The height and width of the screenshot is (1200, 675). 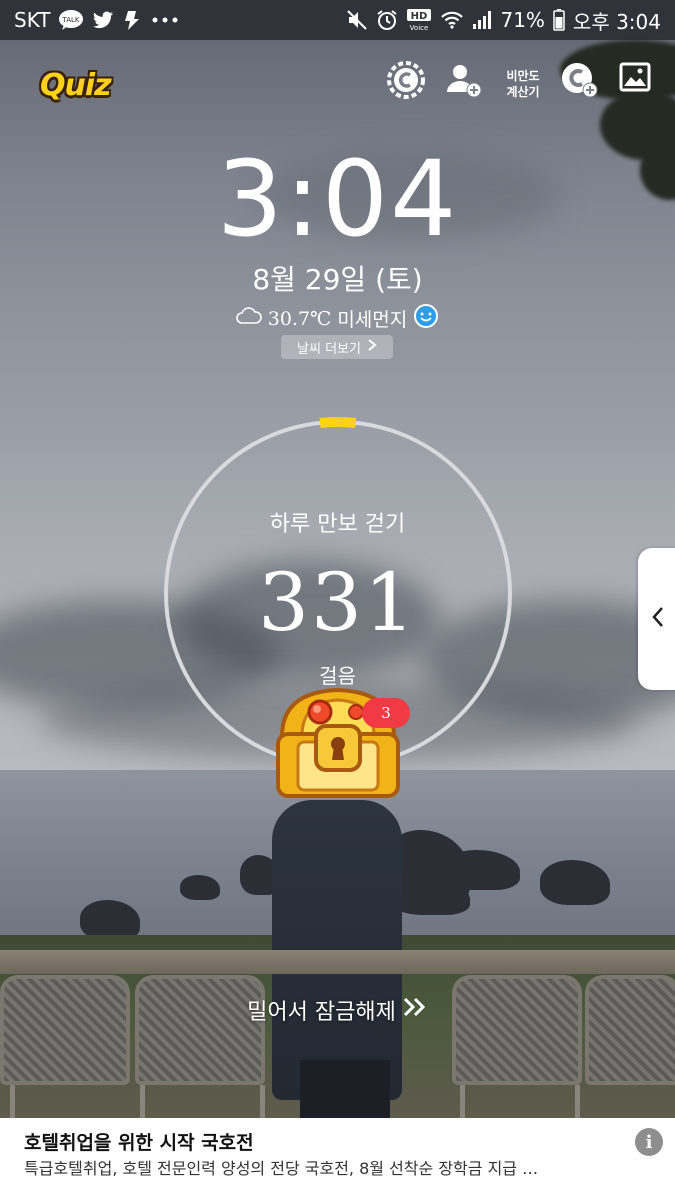 What do you see at coordinates (523, 76) in the screenshot?
I see `bmi-label-line1: 비만도` at bounding box center [523, 76].